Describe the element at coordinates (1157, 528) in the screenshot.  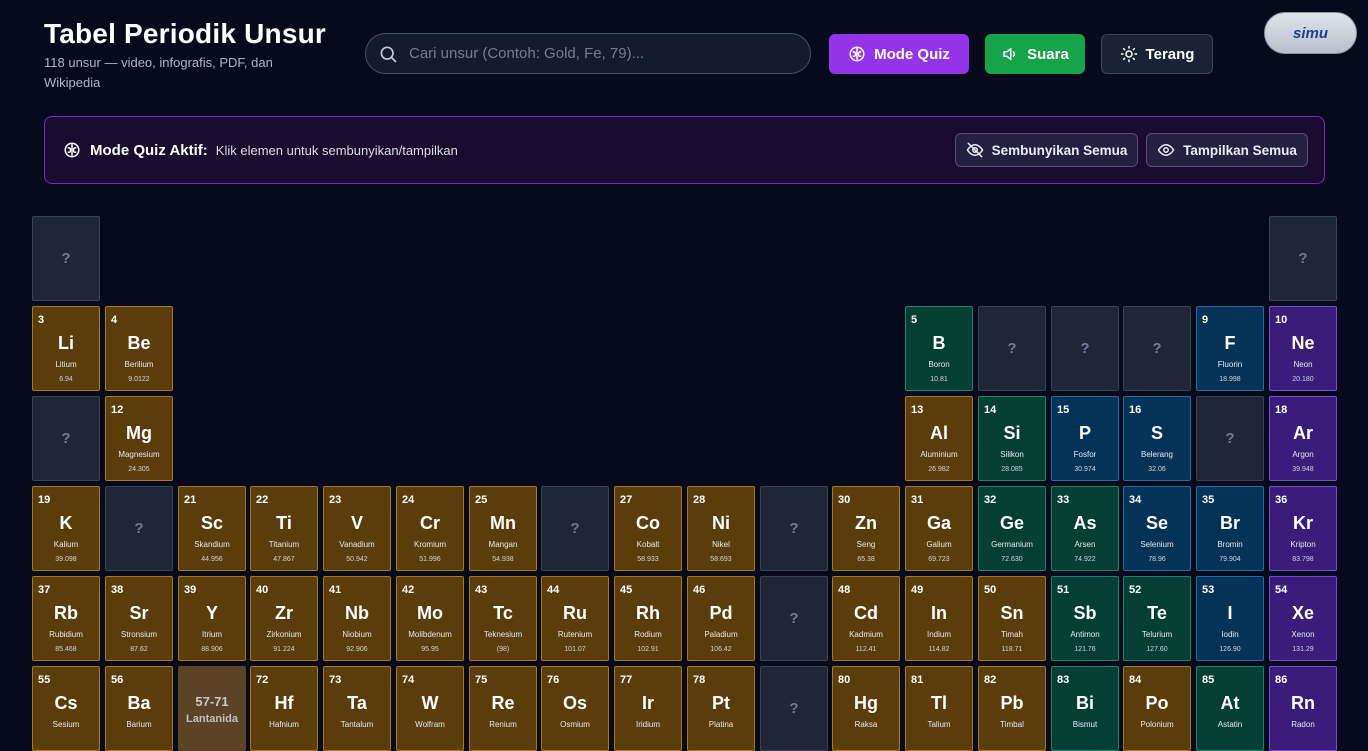
I see `element-cell-se: 34 Se Selenium 78.96` at that location.